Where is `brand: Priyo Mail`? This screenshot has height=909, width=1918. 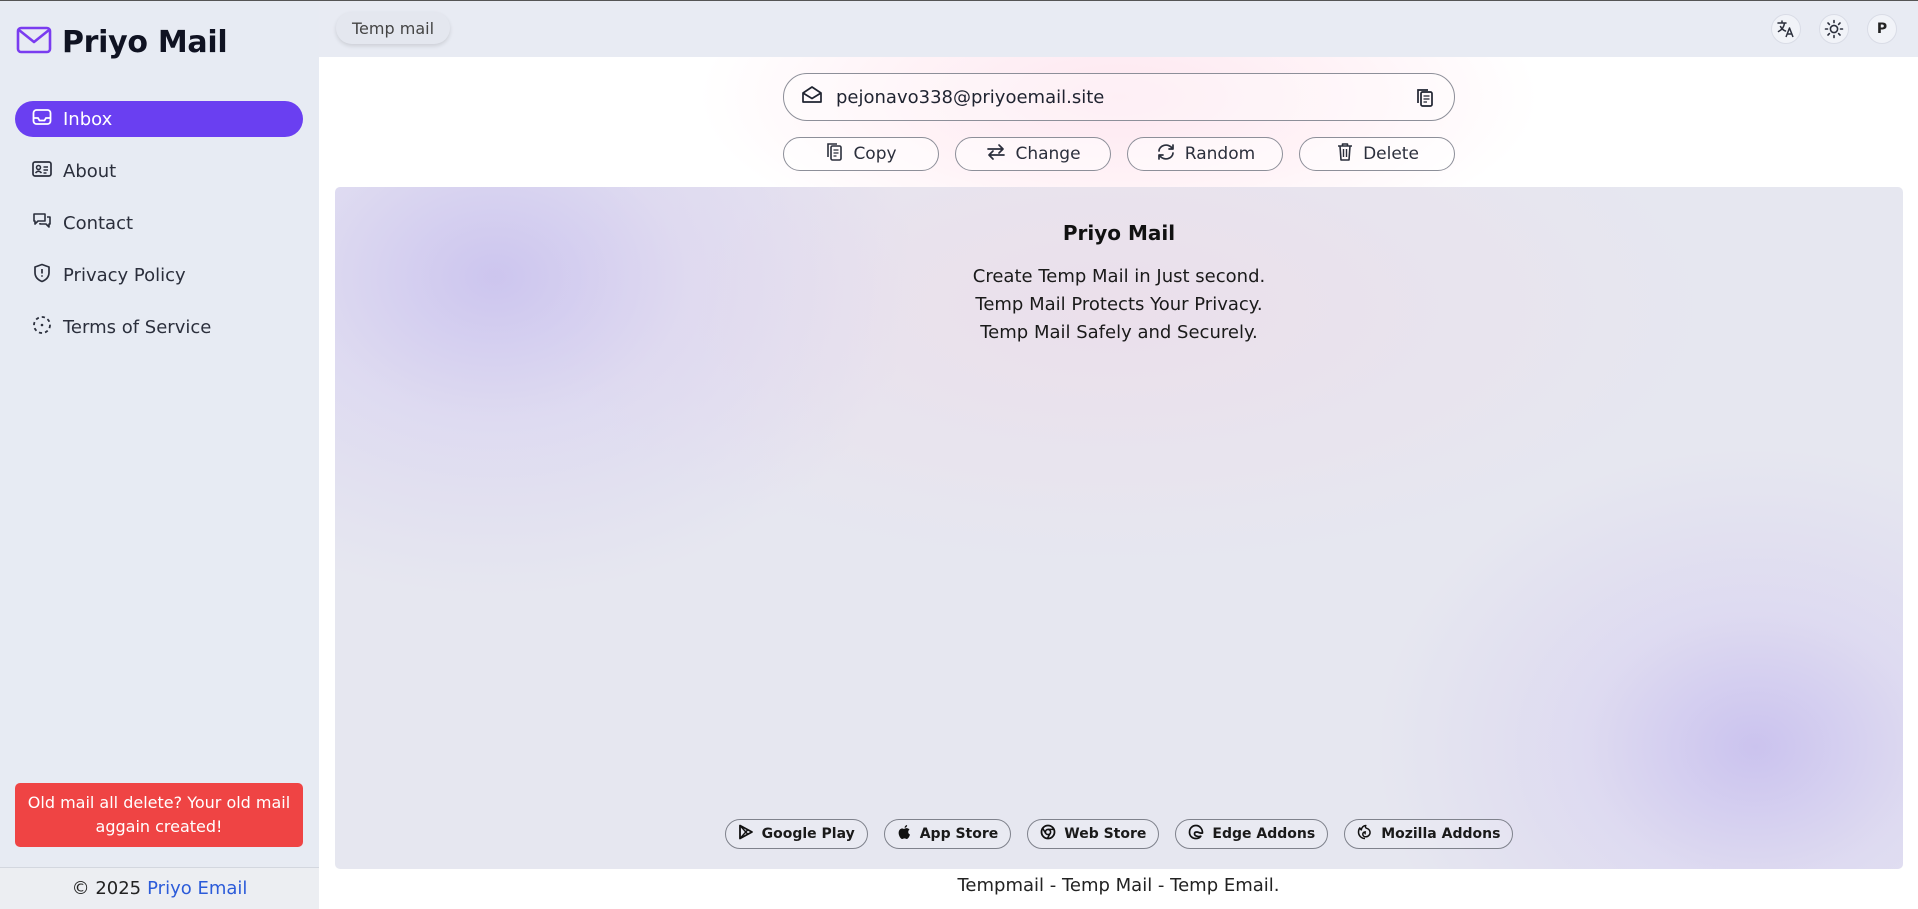 brand: Priyo Mail is located at coordinates (122, 42).